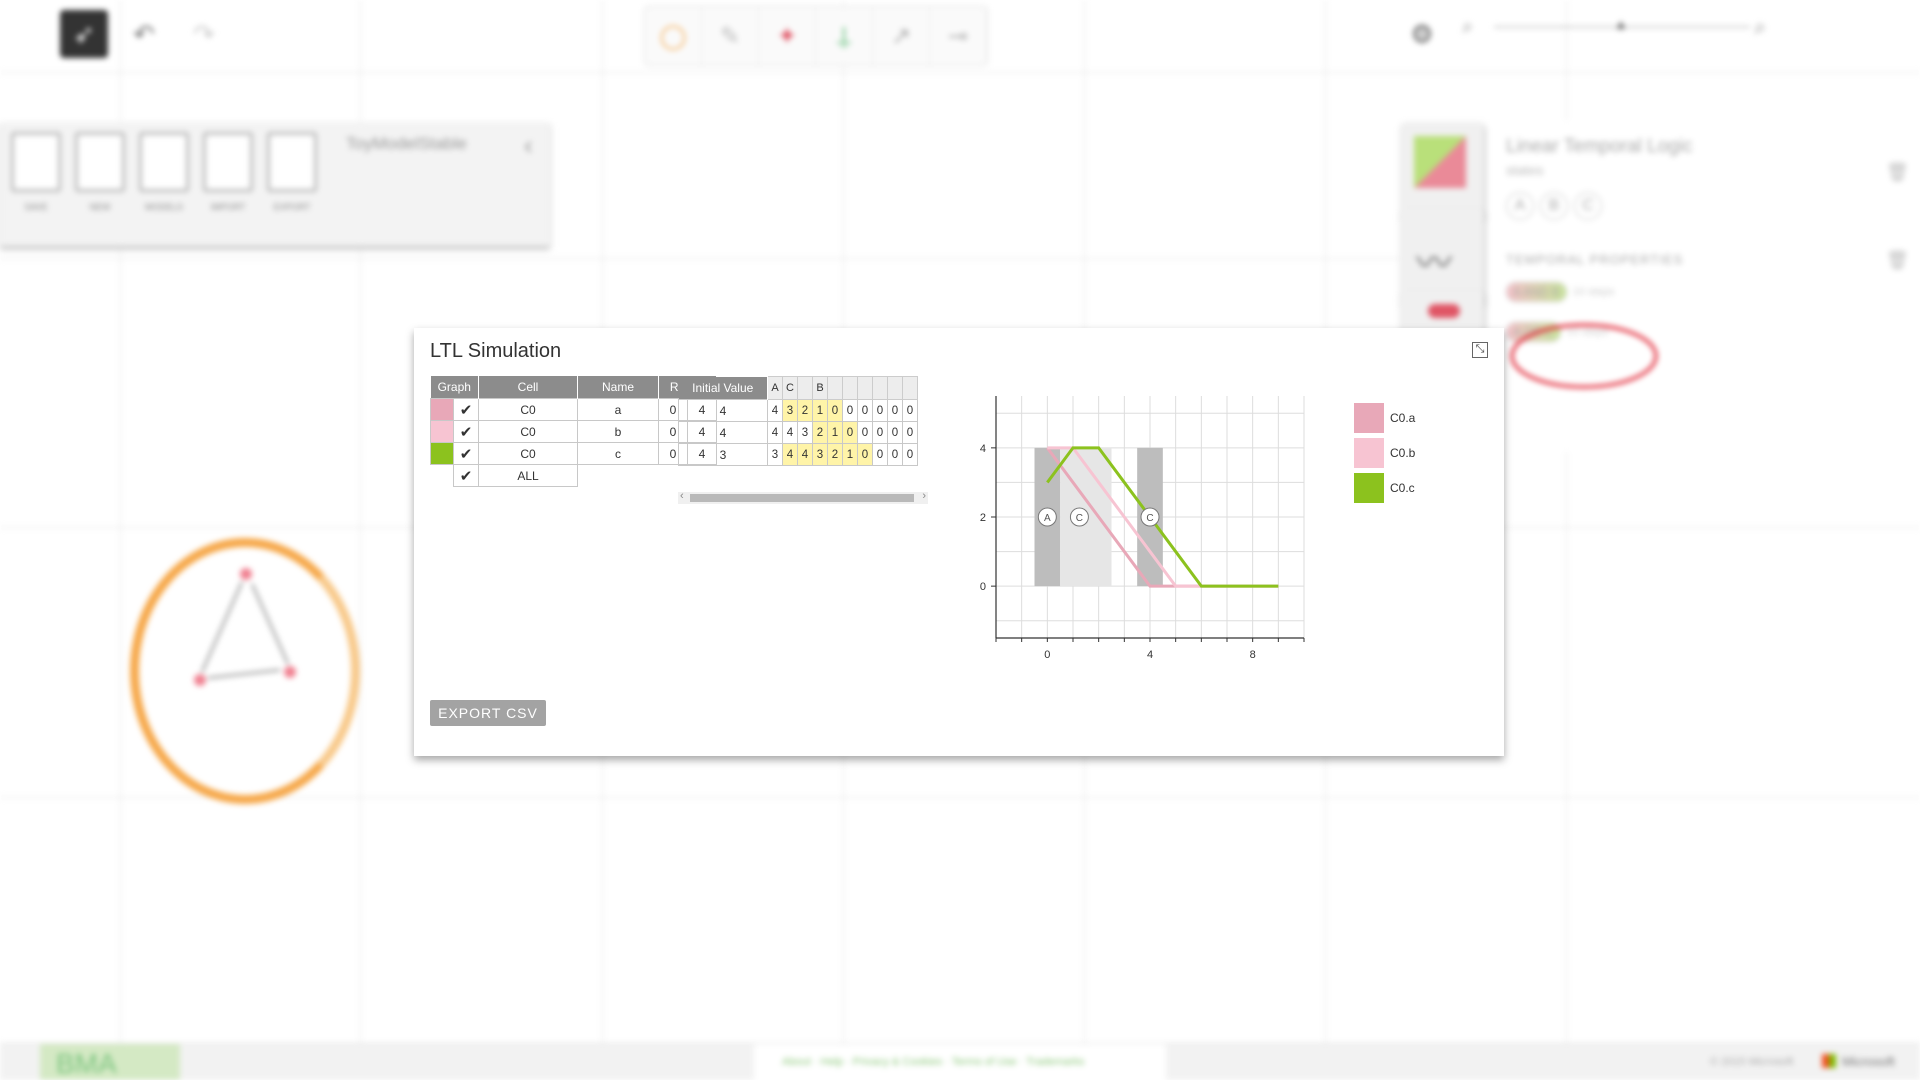  What do you see at coordinates (228, 172) in the screenshot?
I see `import-button: IMPORT` at bounding box center [228, 172].